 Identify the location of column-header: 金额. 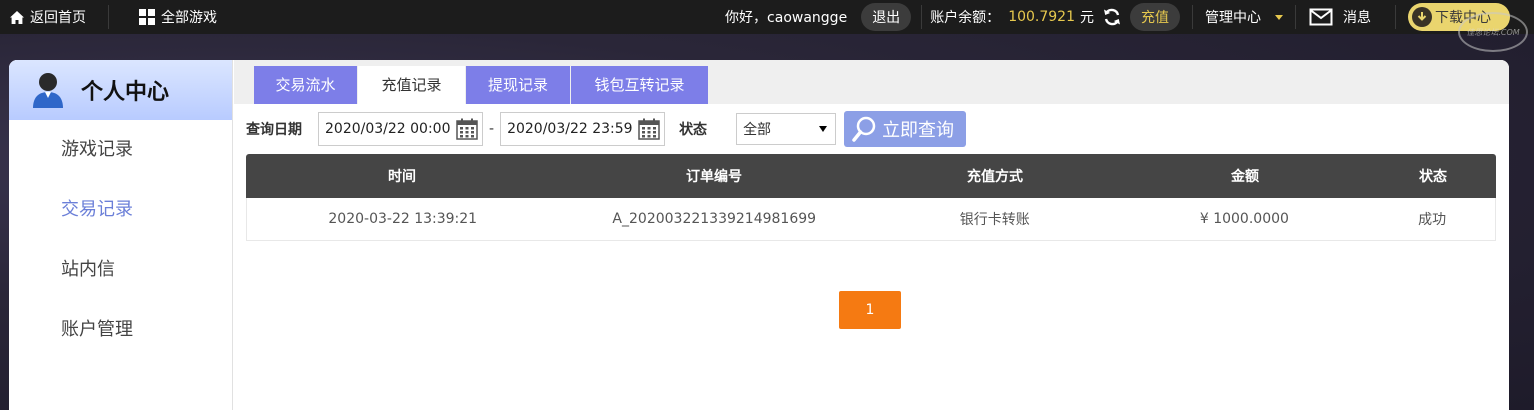
(1245, 177).